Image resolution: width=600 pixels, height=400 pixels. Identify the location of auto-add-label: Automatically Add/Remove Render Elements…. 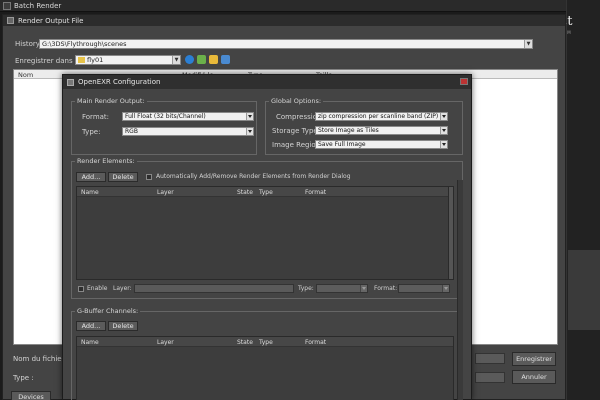
(253, 176).